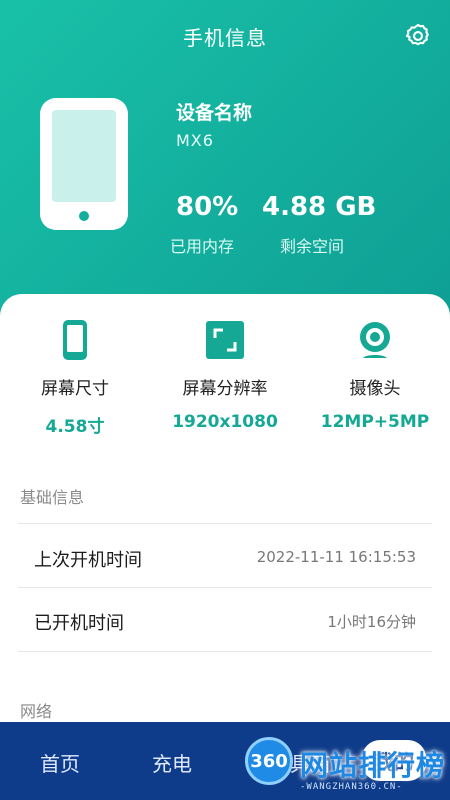  What do you see at coordinates (375, 389) in the screenshot?
I see `camera-label: 摄像头` at bounding box center [375, 389].